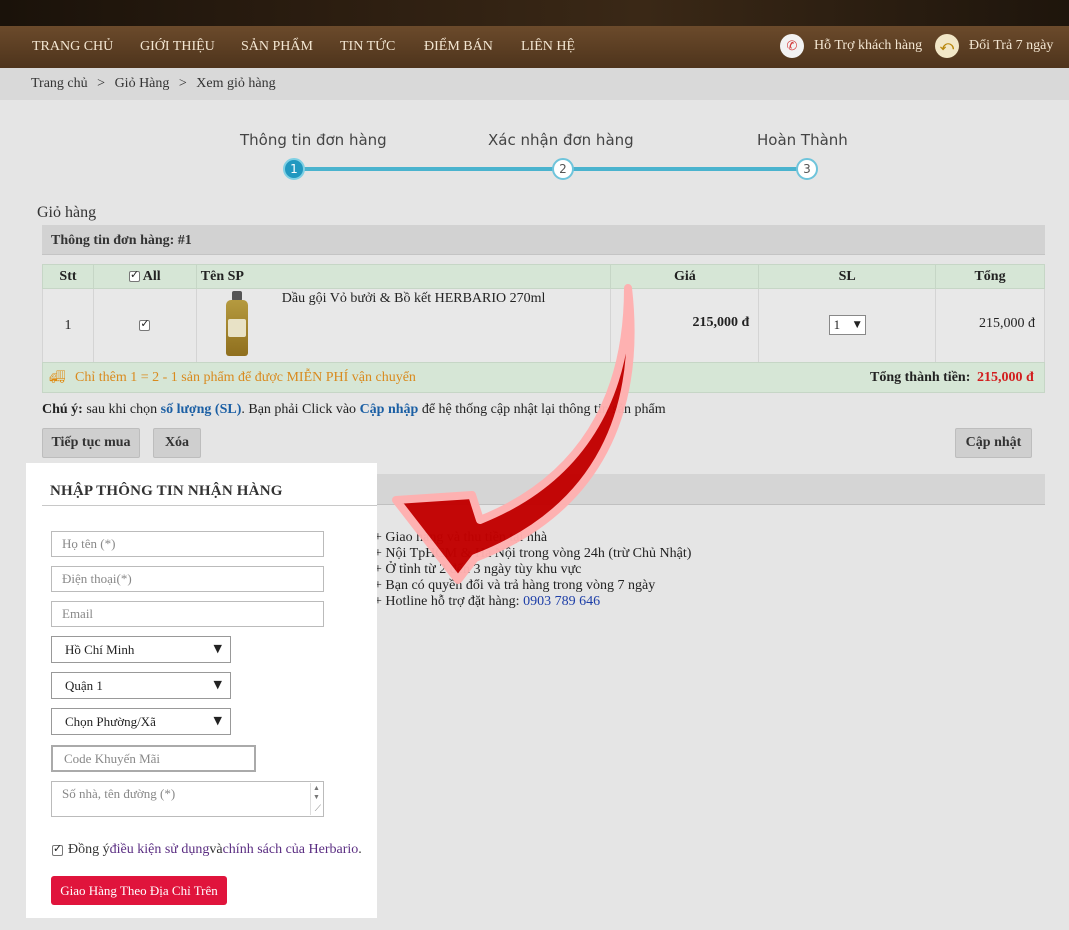  Describe the element at coordinates (1011, 45) in the screenshot. I see `returns-label: Đổi Trả 7 ngày` at that location.